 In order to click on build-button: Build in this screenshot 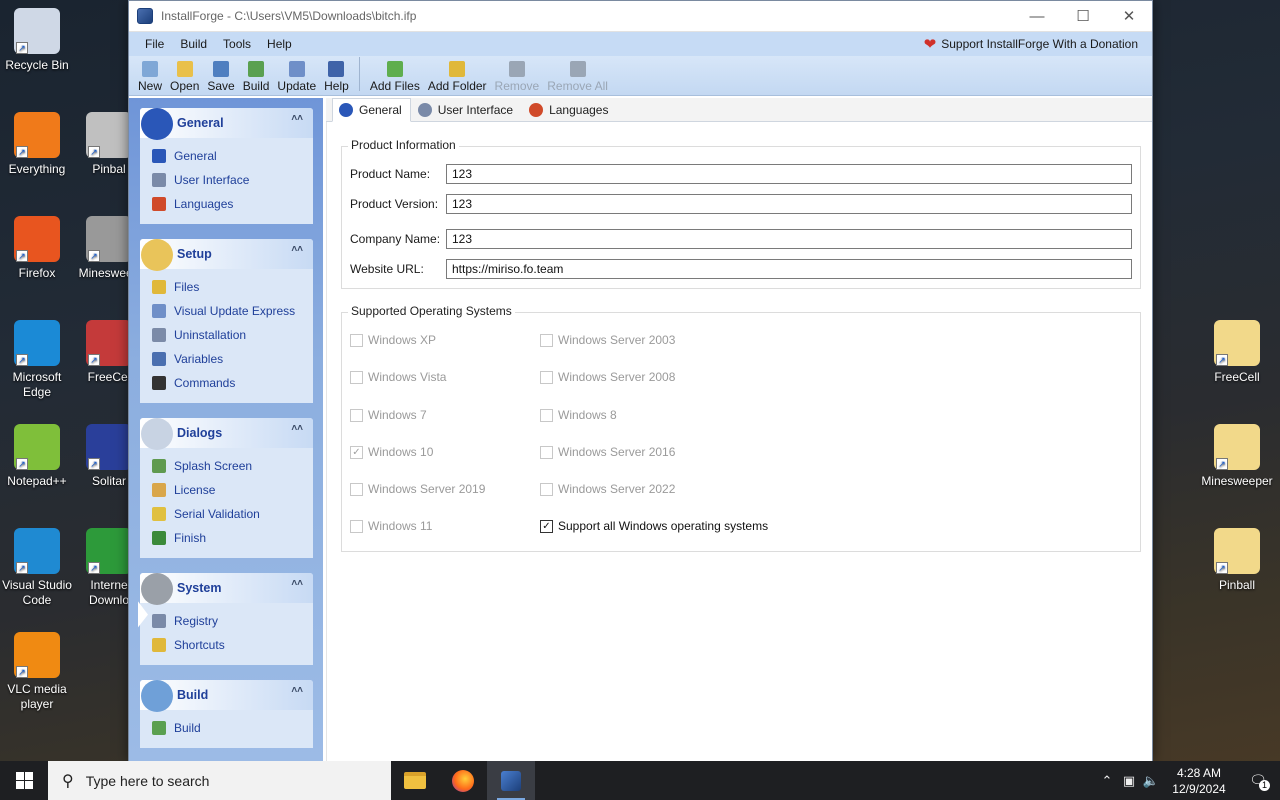, I will do `click(256, 77)`.